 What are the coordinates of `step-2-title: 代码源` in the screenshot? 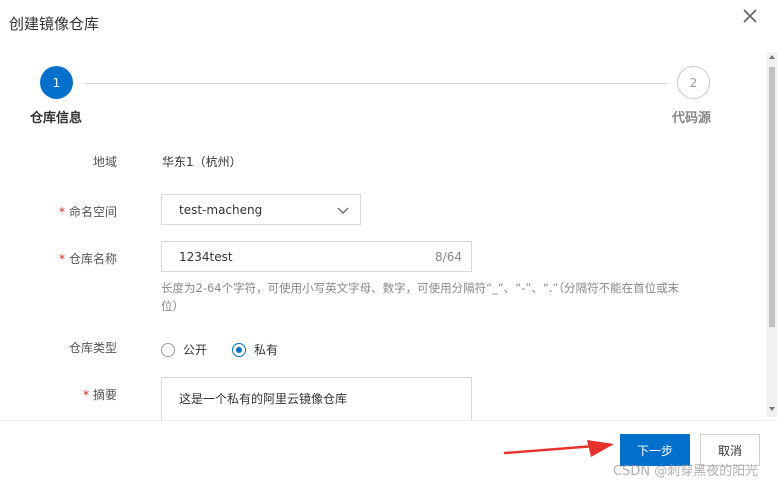 It's located at (692, 118).